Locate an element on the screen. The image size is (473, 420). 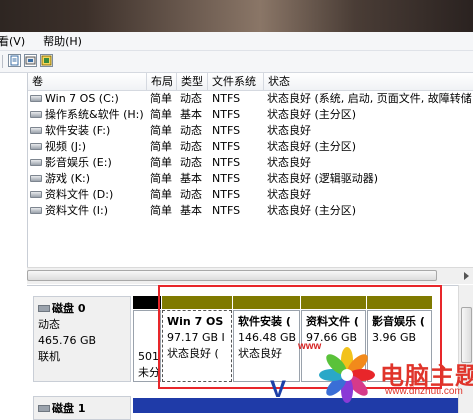
status-cell: 状态良好 (逻辑驱动器) is located at coordinates (323, 178).